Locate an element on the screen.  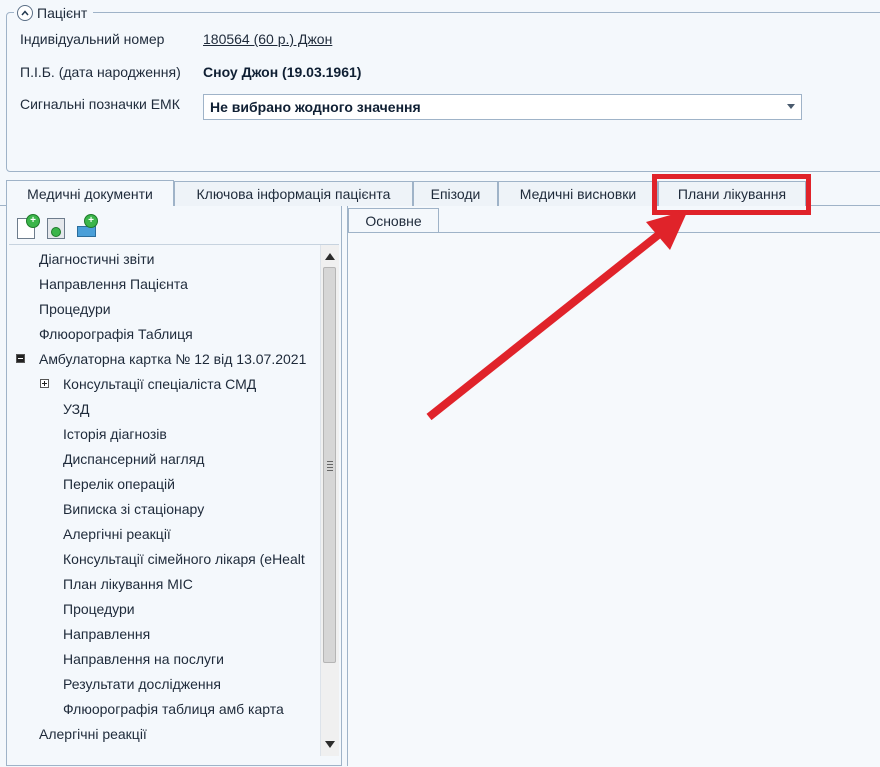
tab-medical-conclusions: Медичні висновки is located at coordinates (578, 193).